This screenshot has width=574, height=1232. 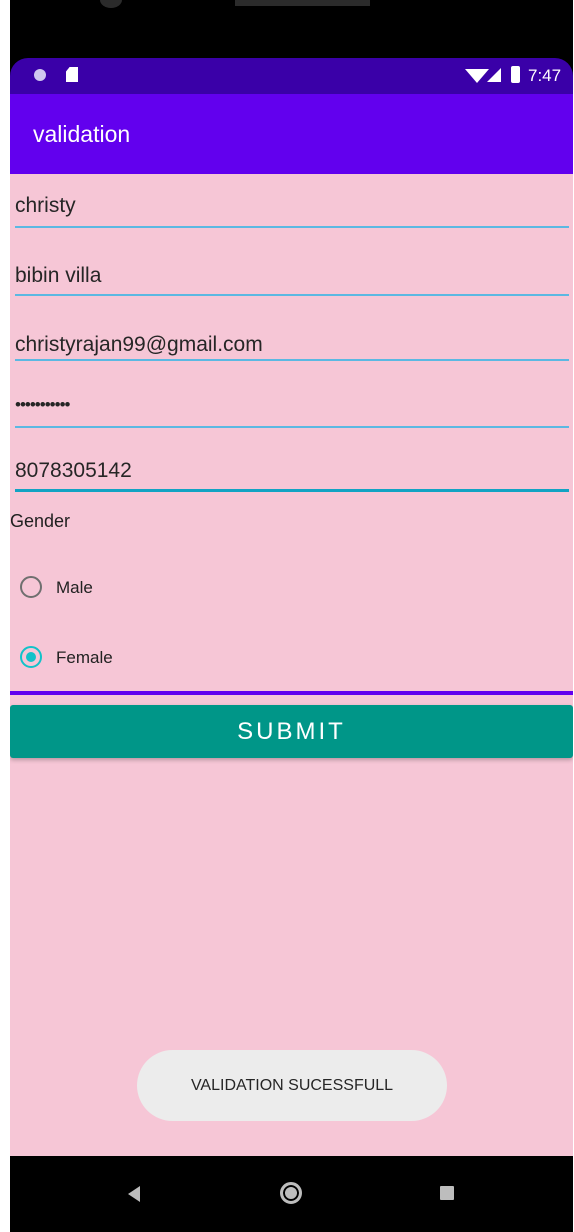 I want to click on back-icon, so click(x=134, y=1194).